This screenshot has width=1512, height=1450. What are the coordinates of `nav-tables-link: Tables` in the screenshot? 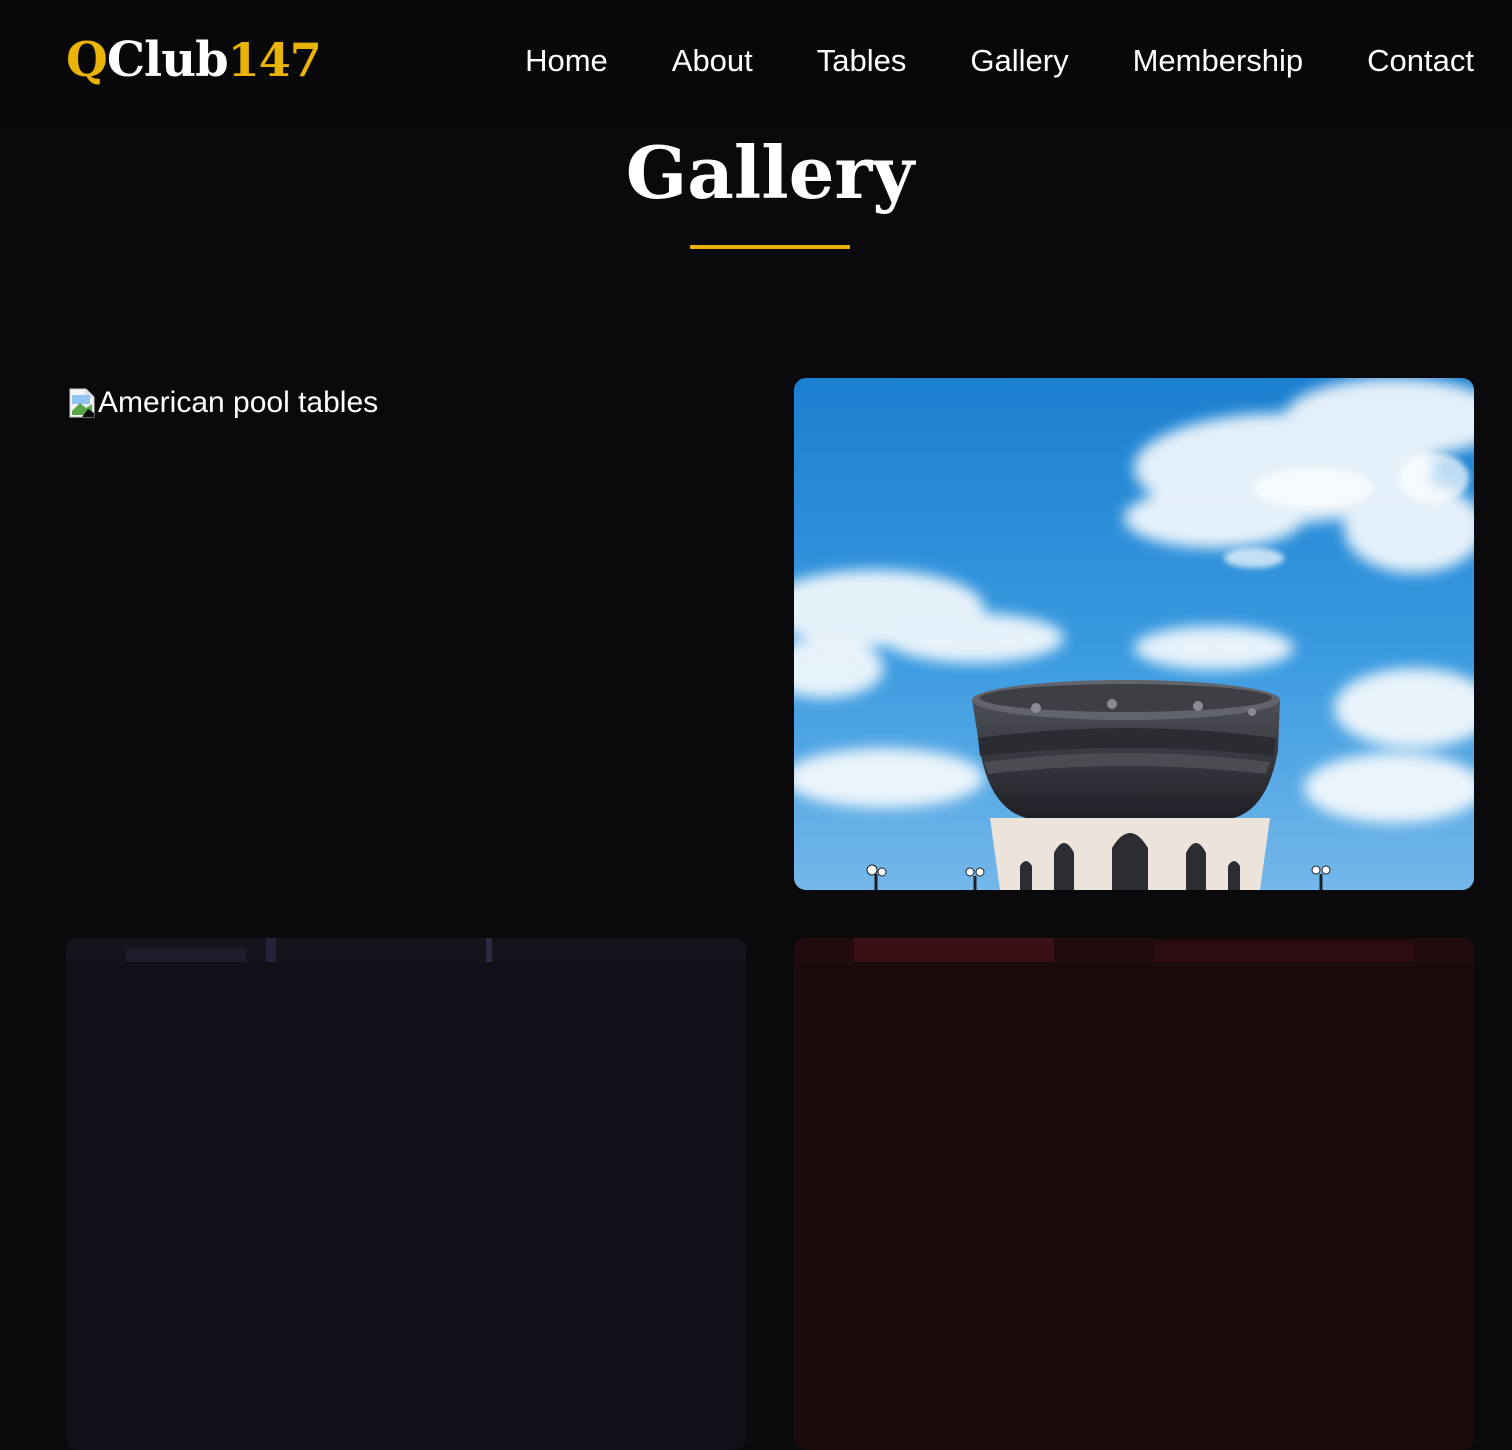 It's located at (862, 61).